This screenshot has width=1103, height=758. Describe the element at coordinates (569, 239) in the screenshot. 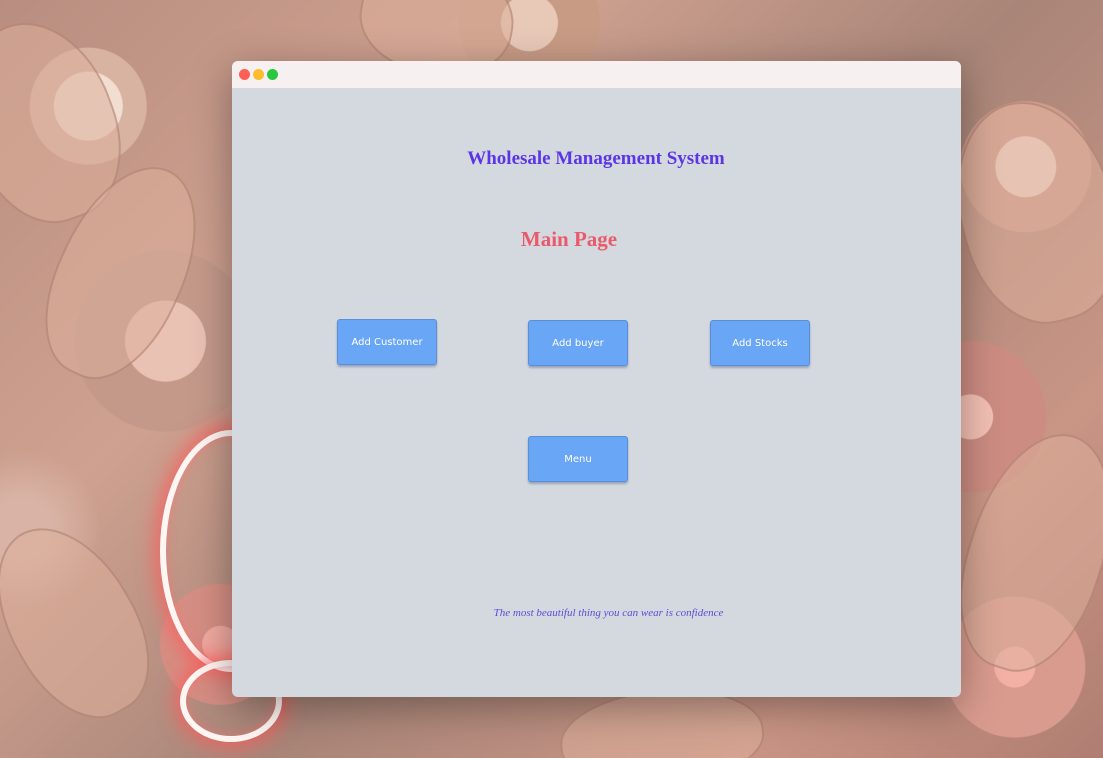

I see `page-title: Main Page` at that location.